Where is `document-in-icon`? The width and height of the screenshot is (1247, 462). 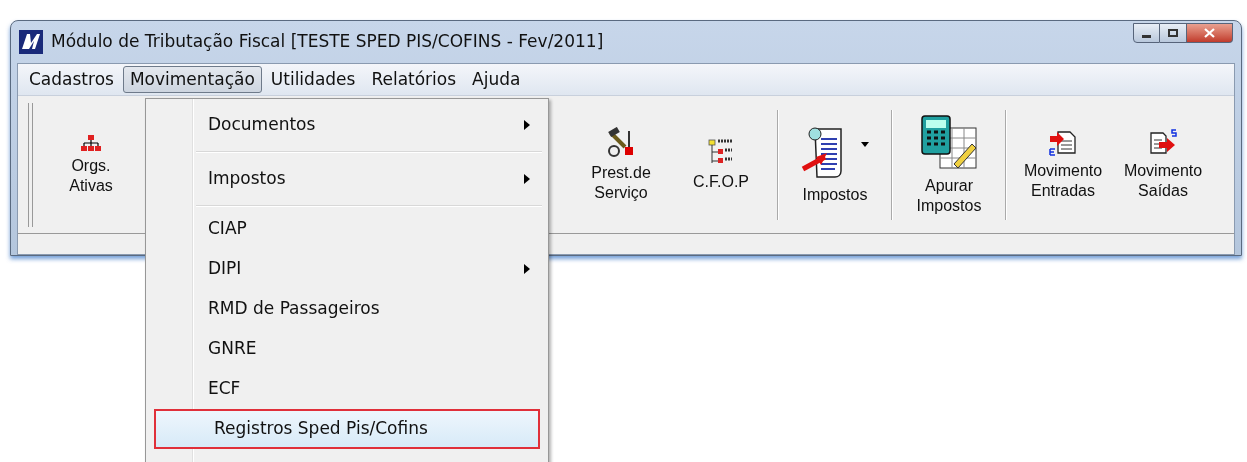
document-in-icon is located at coordinates (1063, 142).